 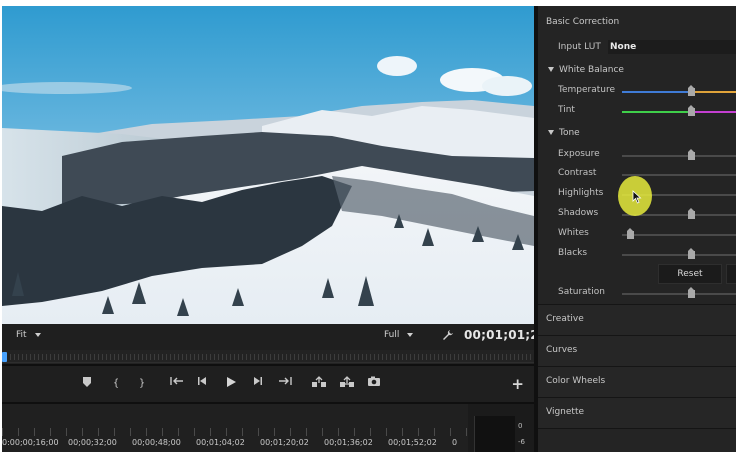 What do you see at coordinates (578, 213) in the screenshot?
I see `shadows-label: Shadows` at bounding box center [578, 213].